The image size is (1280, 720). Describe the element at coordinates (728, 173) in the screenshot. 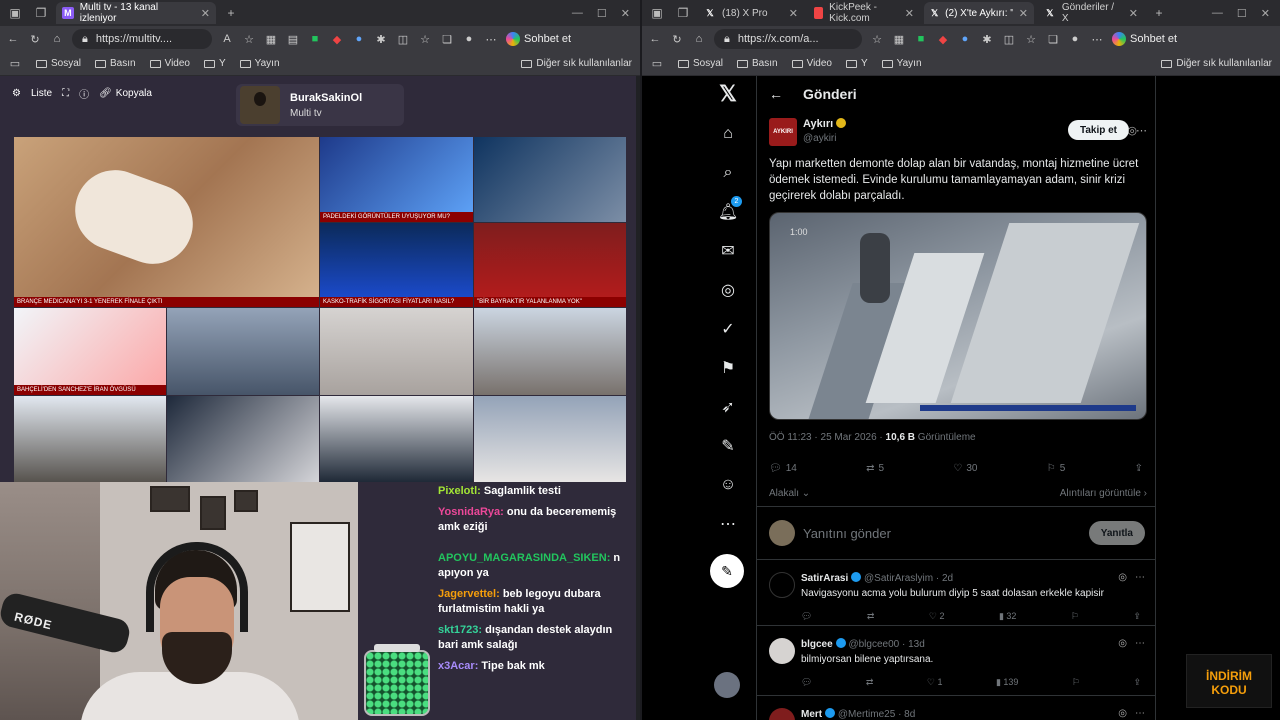

I see `search-icon: ⌕` at that location.